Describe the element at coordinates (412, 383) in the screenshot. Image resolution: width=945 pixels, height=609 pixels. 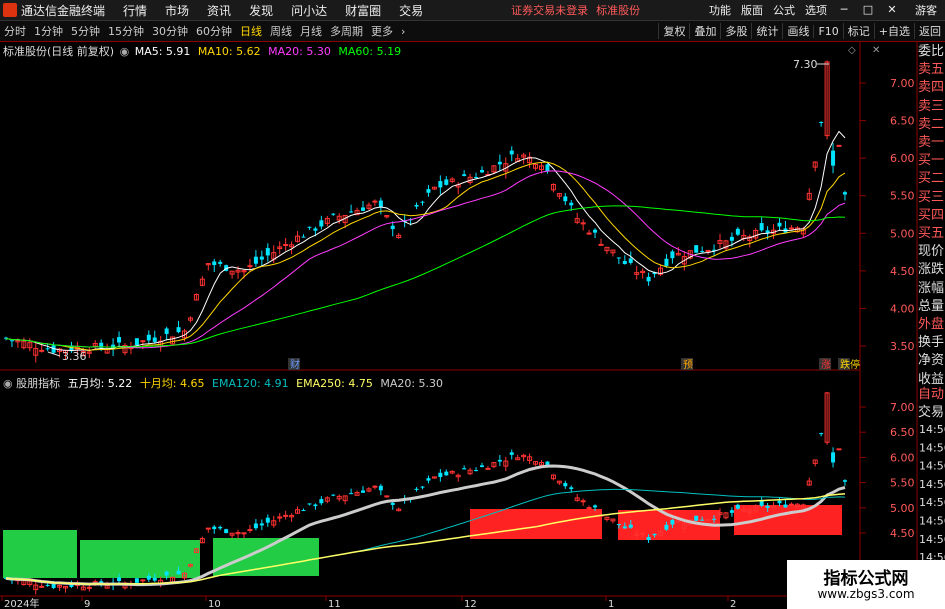
I see `sub-ma20-value: MA20: 5.30` at that location.